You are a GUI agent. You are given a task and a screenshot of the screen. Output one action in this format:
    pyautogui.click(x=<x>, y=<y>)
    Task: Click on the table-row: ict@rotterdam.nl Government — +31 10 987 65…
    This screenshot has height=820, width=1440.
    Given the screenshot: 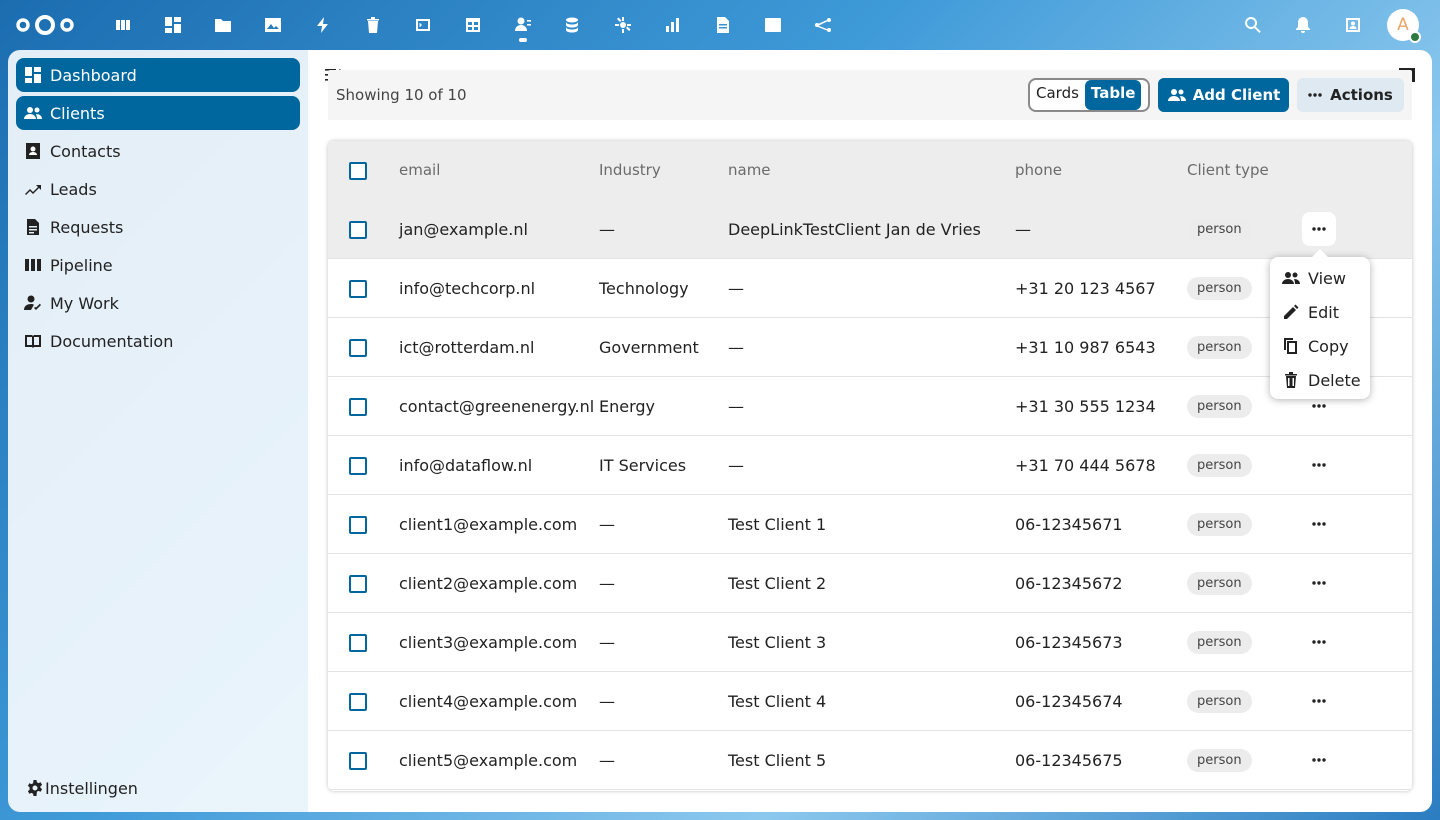 What is the action you would take?
    pyautogui.click(x=870, y=347)
    